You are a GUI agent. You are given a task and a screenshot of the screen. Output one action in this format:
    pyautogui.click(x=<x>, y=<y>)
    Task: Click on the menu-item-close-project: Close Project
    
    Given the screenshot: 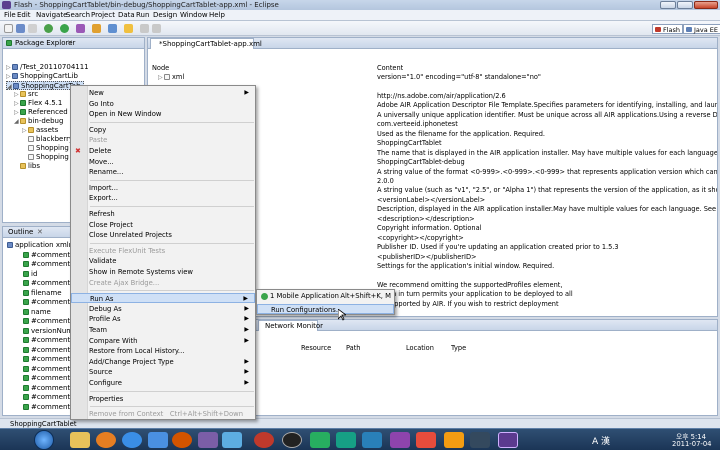 What is the action you would take?
    pyautogui.click(x=163, y=225)
    